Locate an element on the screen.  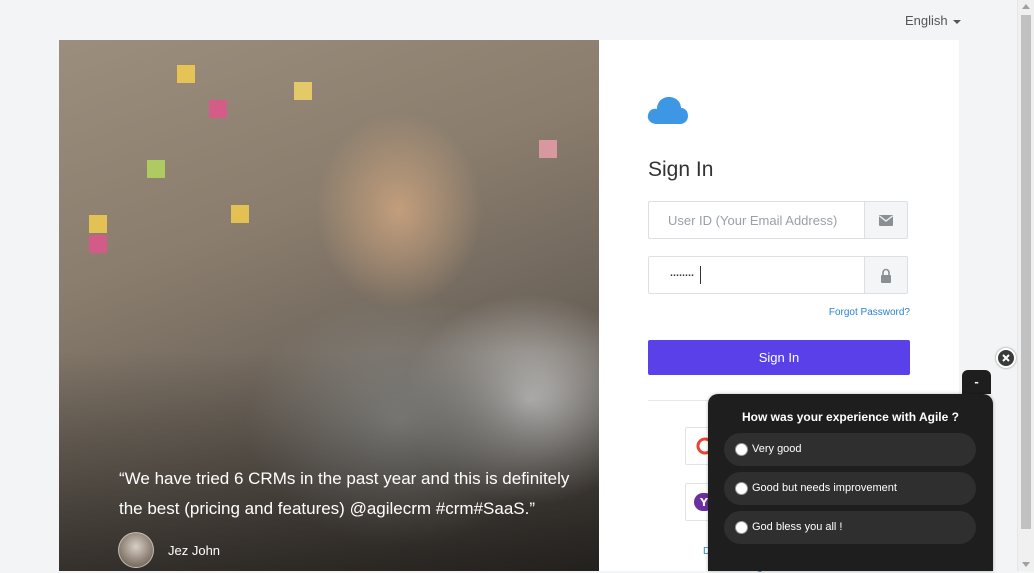
scrollbar-thumb is located at coordinates (1026, 272).